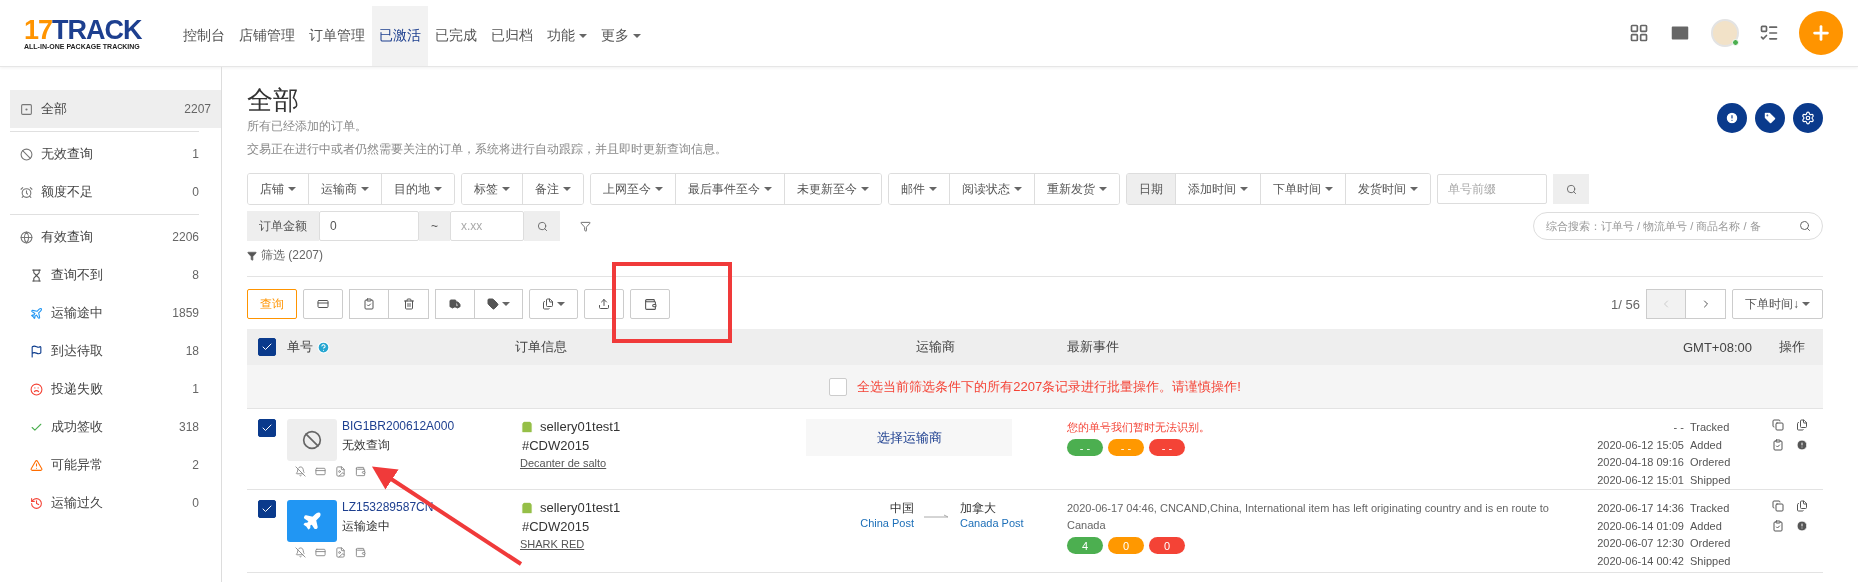 The image size is (1858, 582). What do you see at coordinates (556, 526) in the screenshot?
I see `order-number: #CDW2015` at bounding box center [556, 526].